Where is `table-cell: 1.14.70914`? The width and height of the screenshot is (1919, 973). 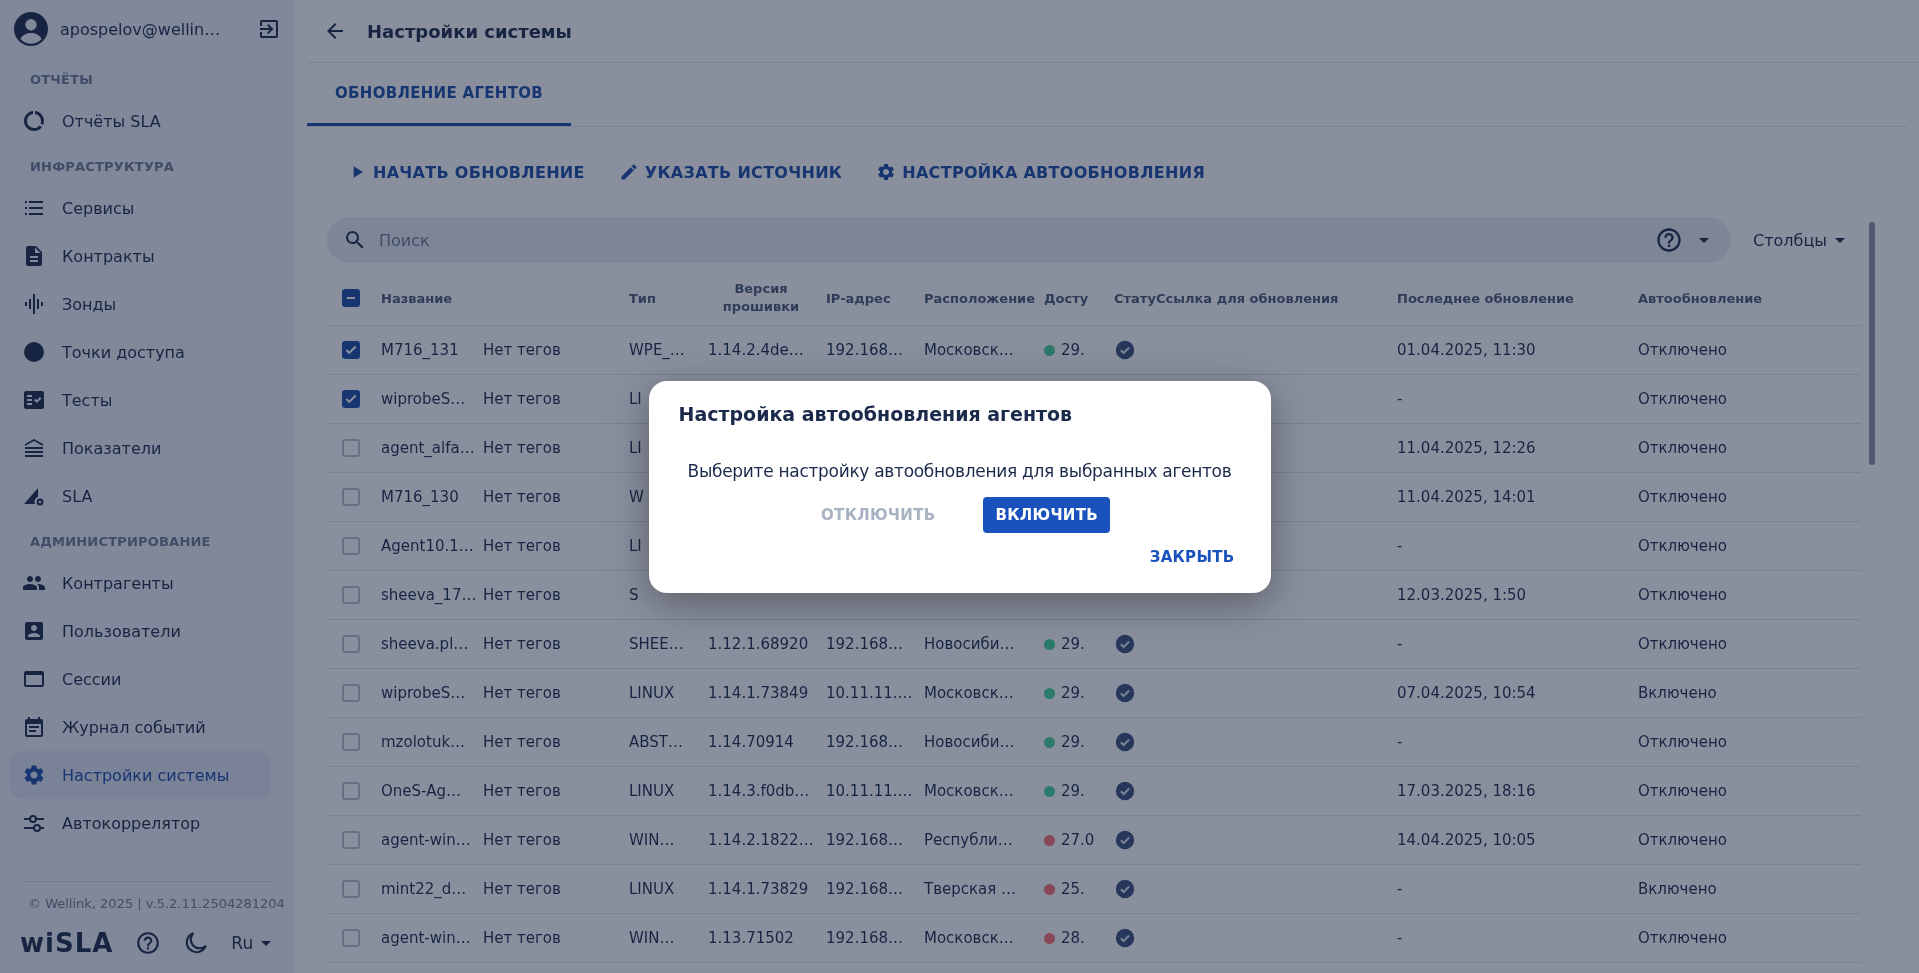 table-cell: 1.14.70914 is located at coordinates (751, 742).